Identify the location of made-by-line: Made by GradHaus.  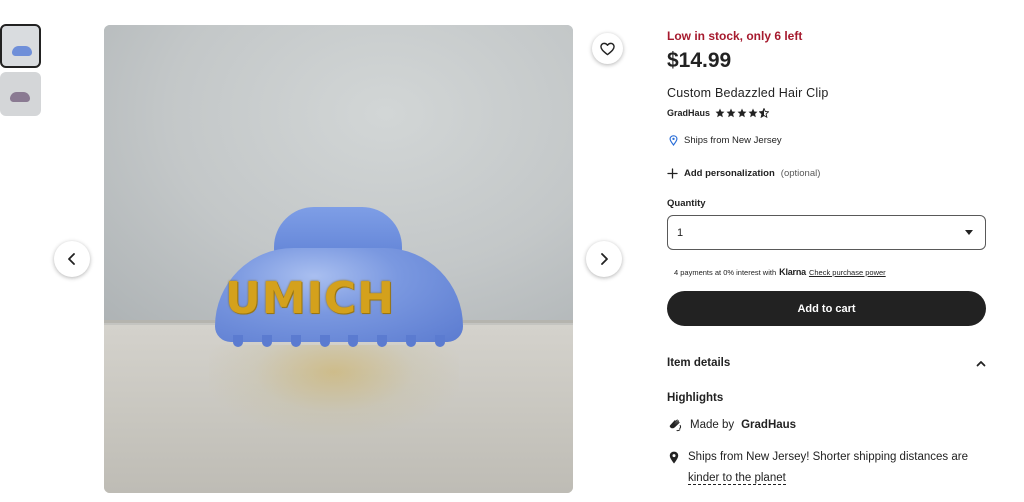
(732, 425).